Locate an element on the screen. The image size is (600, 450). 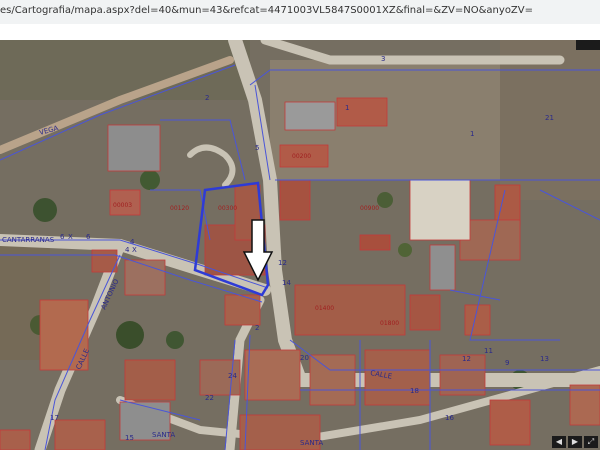
parcel-number: 6 is located at coordinates (88, 237).